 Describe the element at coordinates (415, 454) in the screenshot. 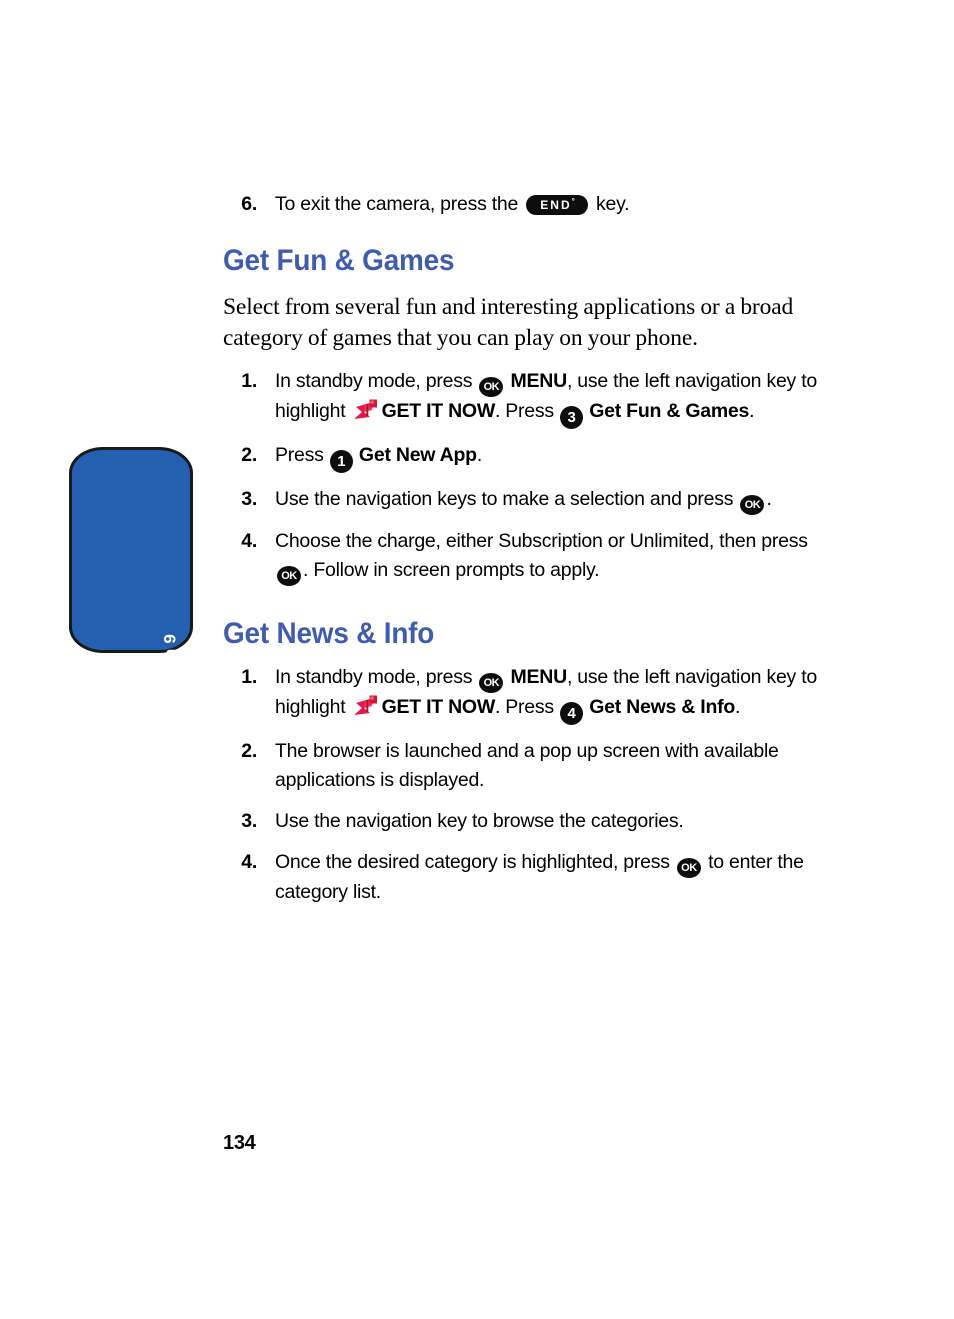

I see `step-emphasis-text: Get New App` at that location.